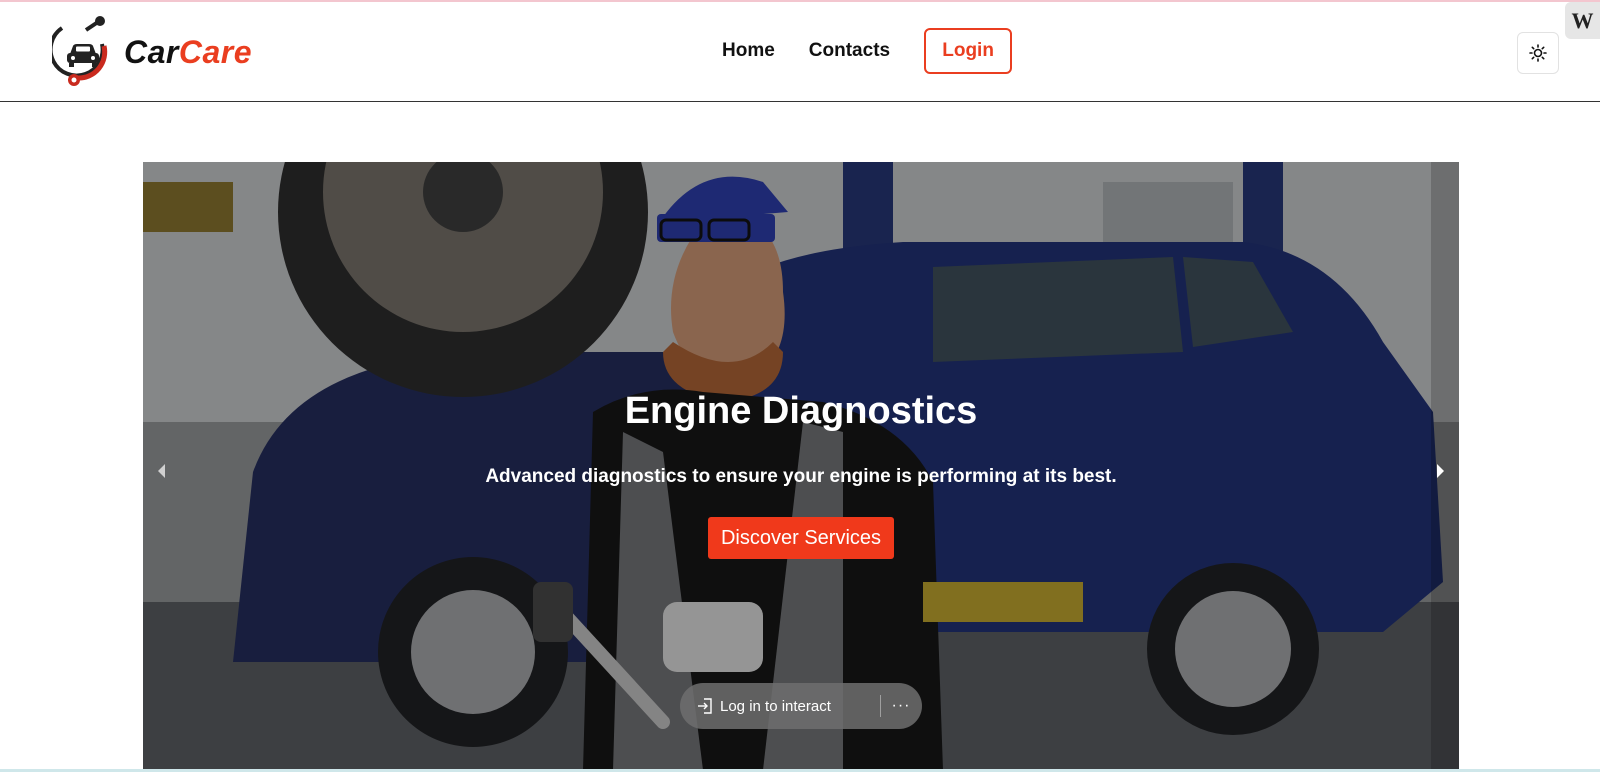 Image resolution: width=1600 pixels, height=772 pixels. Describe the element at coordinates (880, 706) in the screenshot. I see `pill-divider` at that location.